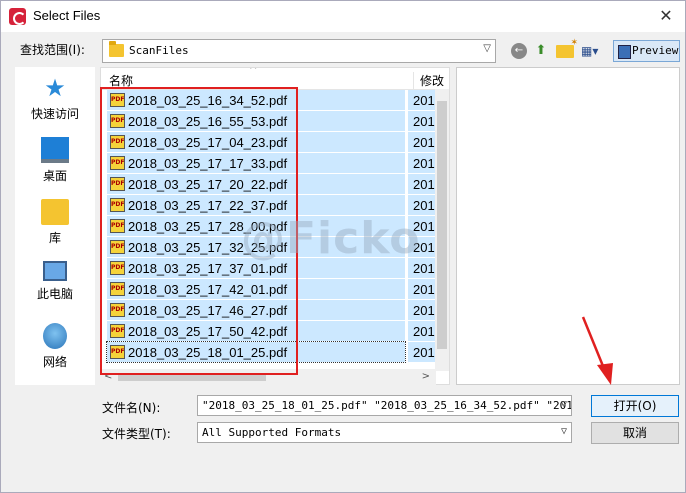 The image size is (686, 493). I want to click on annotation-arrow-head, so click(605, 374).